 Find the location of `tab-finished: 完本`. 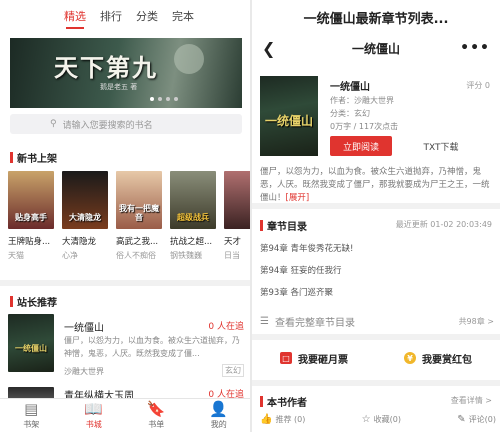

tab-finished: 完本 is located at coordinates (183, 16).